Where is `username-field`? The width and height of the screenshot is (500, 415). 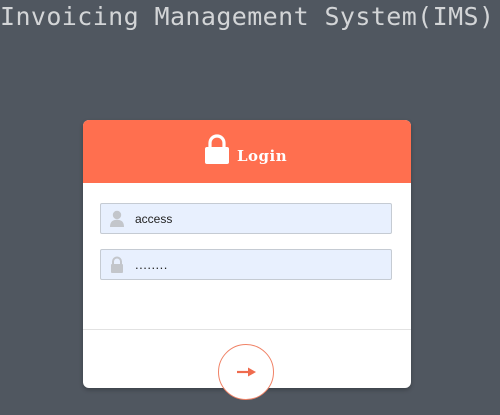 username-field is located at coordinates (246, 218).